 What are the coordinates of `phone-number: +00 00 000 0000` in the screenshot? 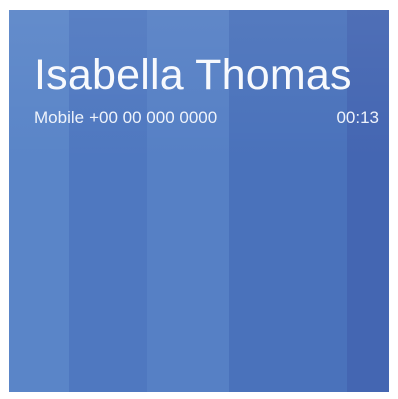 It's located at (153, 117).